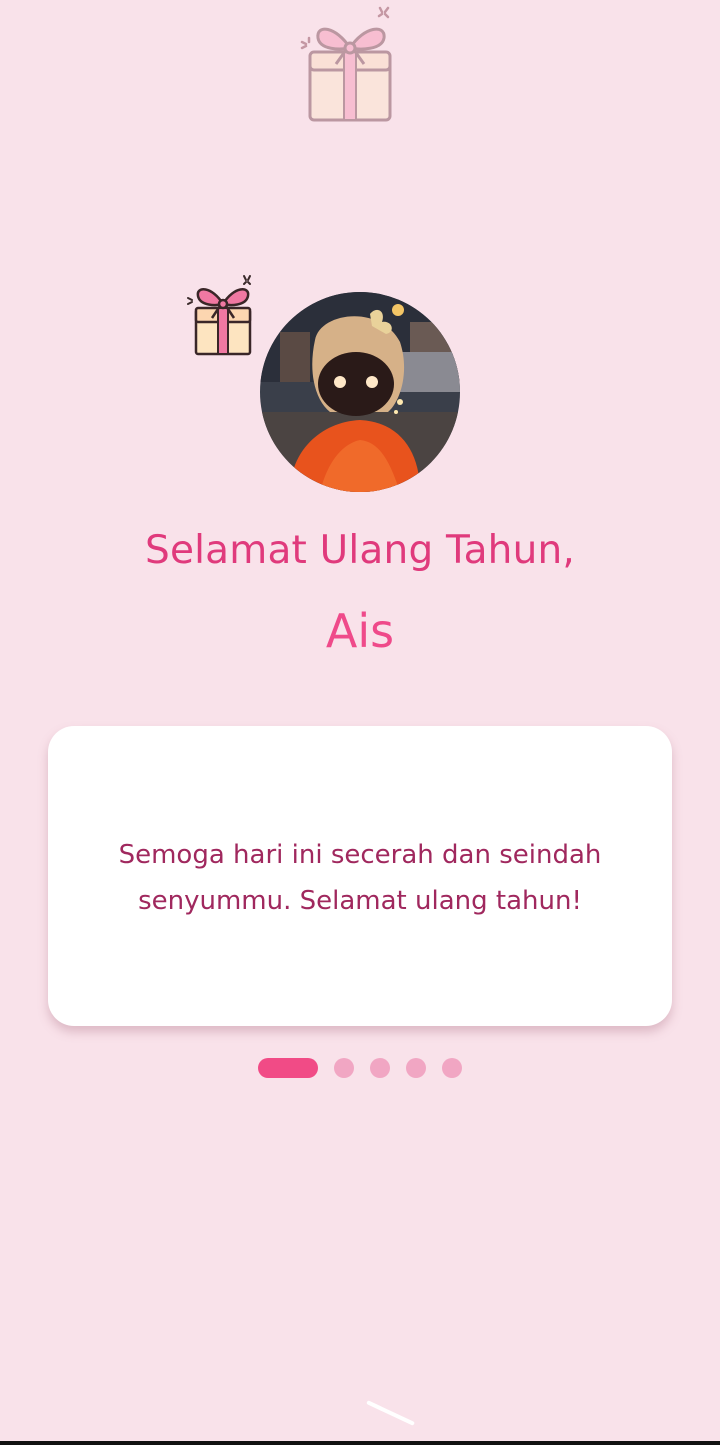  What do you see at coordinates (360, 392) in the screenshot?
I see `profile-avatar` at bounding box center [360, 392].